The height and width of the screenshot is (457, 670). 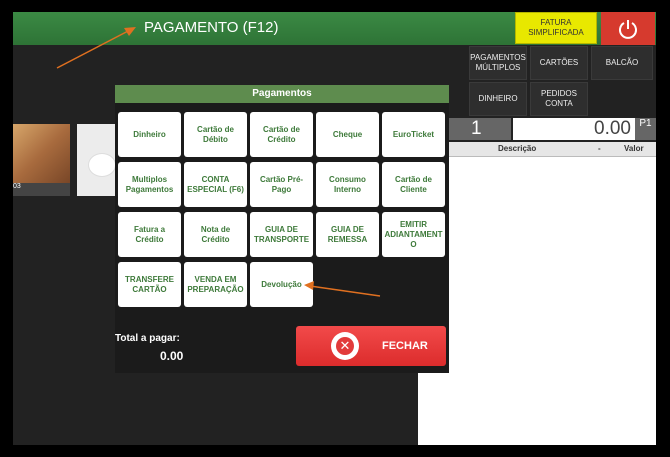 What do you see at coordinates (342, 289) in the screenshot?
I see `annotation-arrow-devolucao` at bounding box center [342, 289].